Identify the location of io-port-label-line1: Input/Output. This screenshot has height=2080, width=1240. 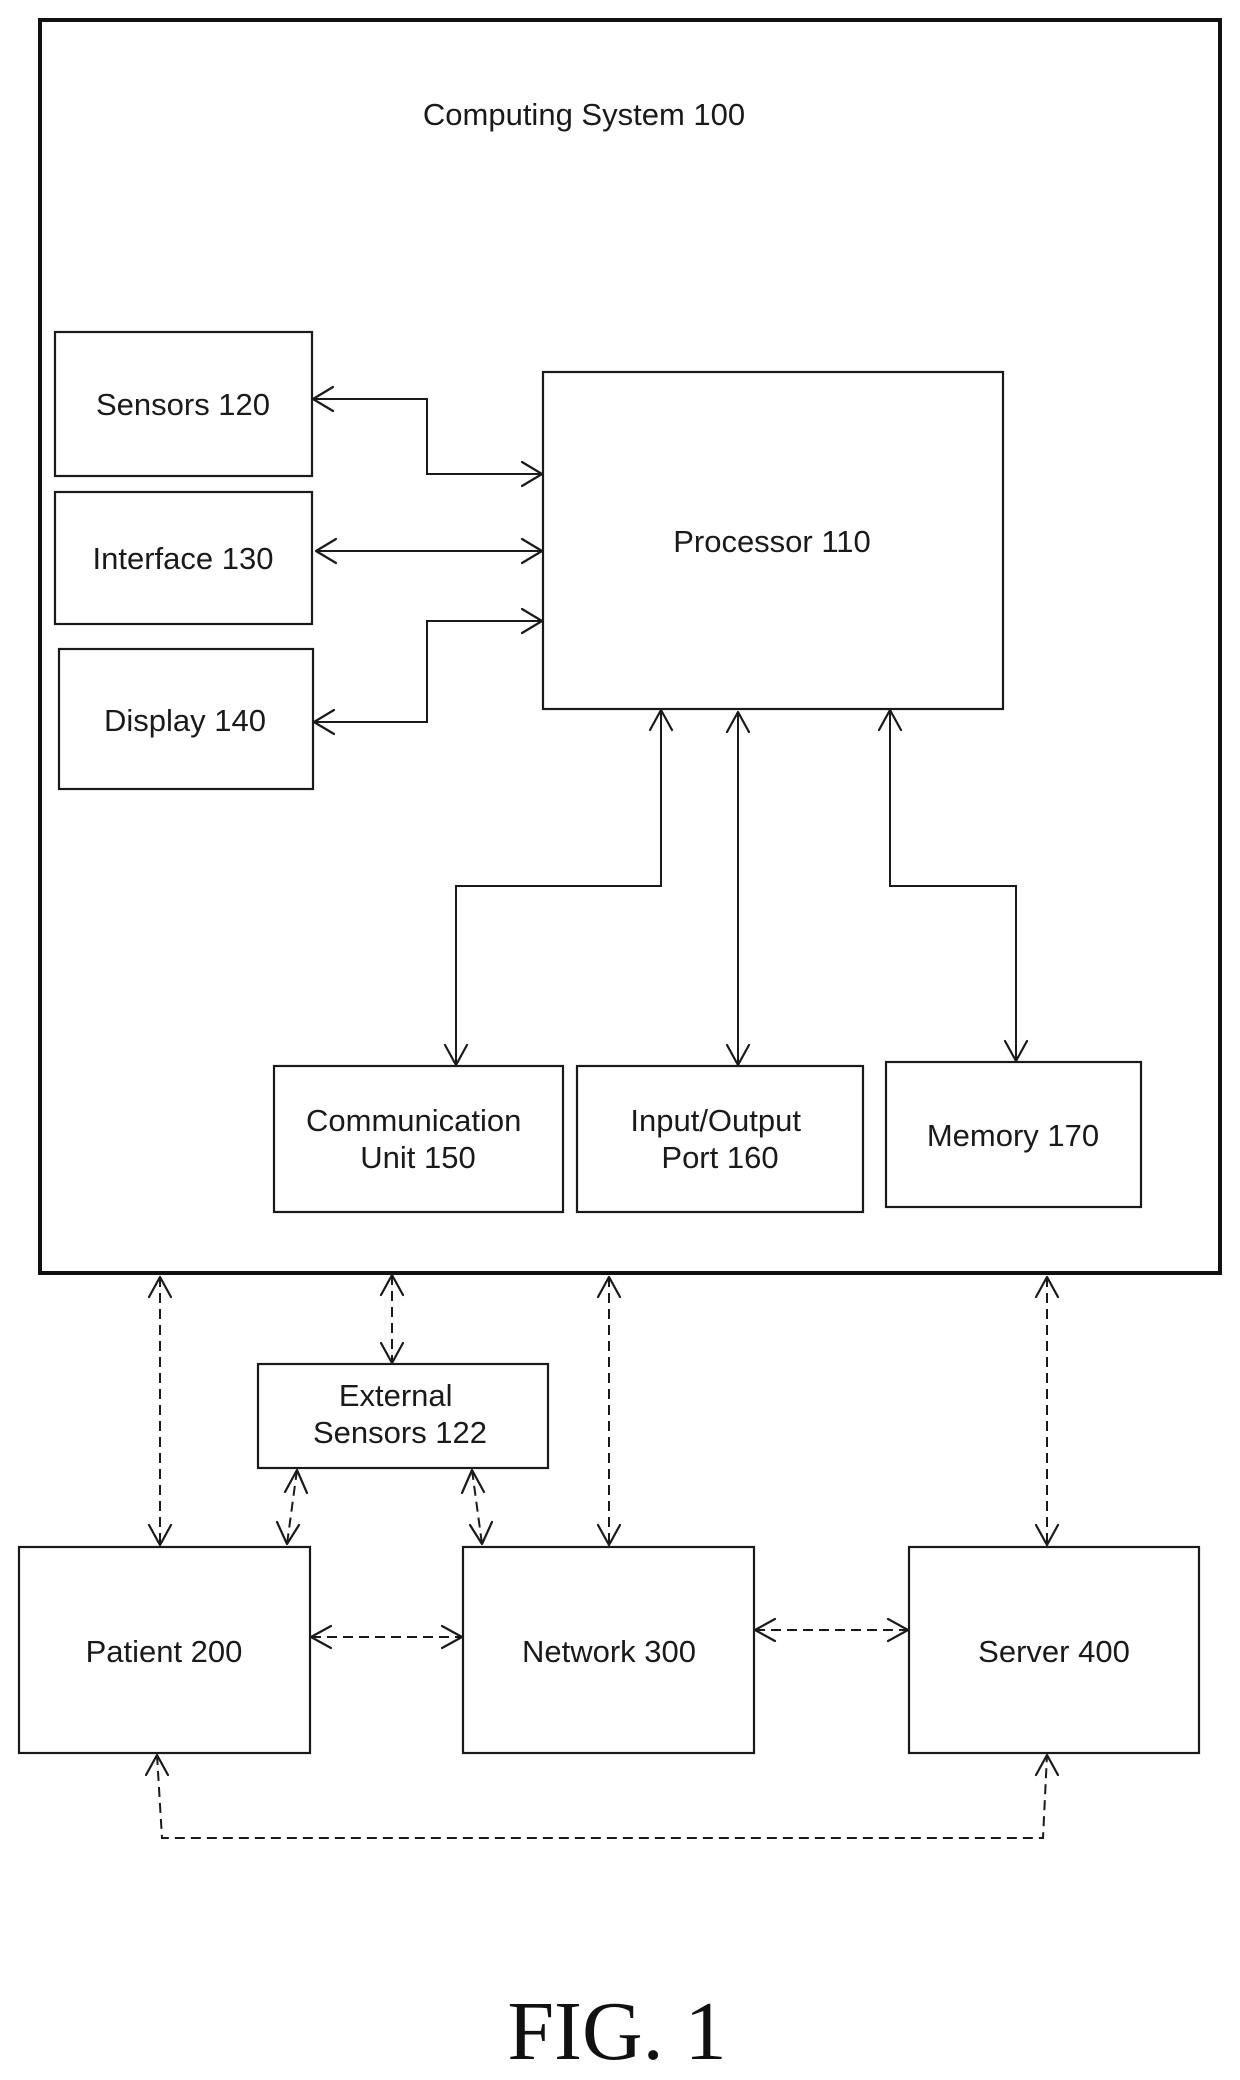
(715, 1120).